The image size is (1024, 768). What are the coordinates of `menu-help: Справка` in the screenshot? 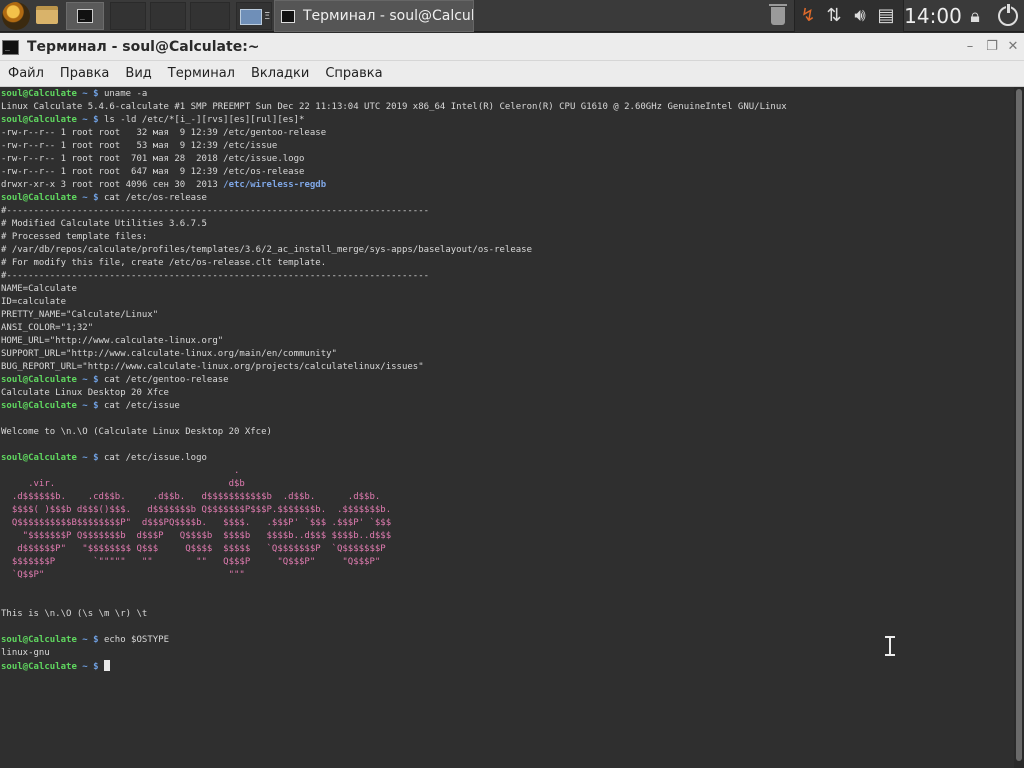 It's located at (353, 73).